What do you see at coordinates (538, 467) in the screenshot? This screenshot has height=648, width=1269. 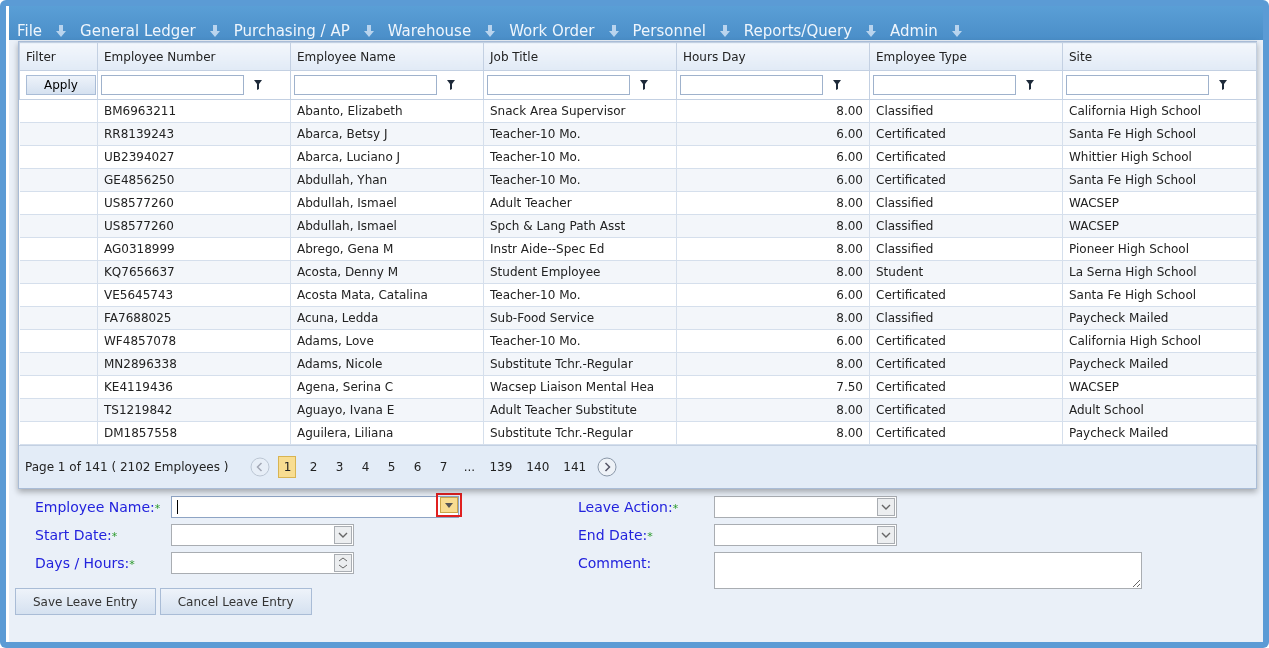 I see `page-link: 140` at bounding box center [538, 467].